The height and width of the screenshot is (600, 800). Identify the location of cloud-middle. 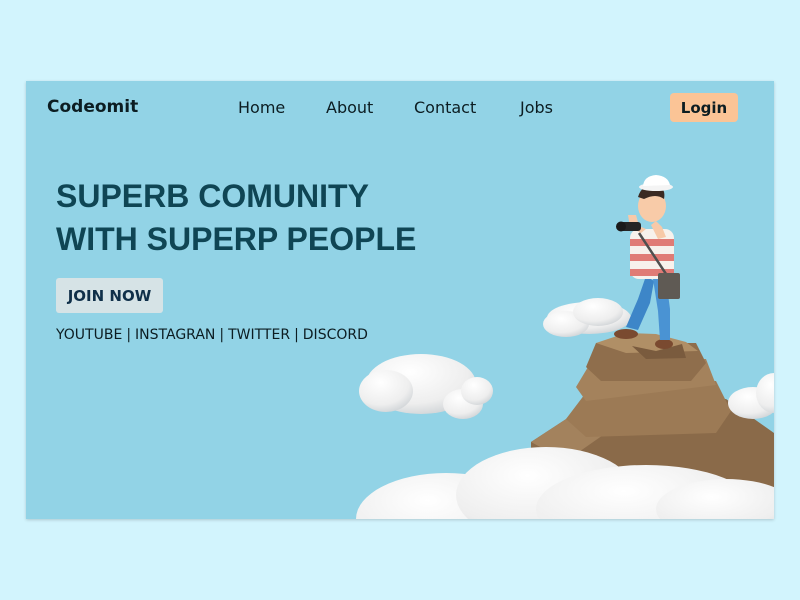
(426, 386).